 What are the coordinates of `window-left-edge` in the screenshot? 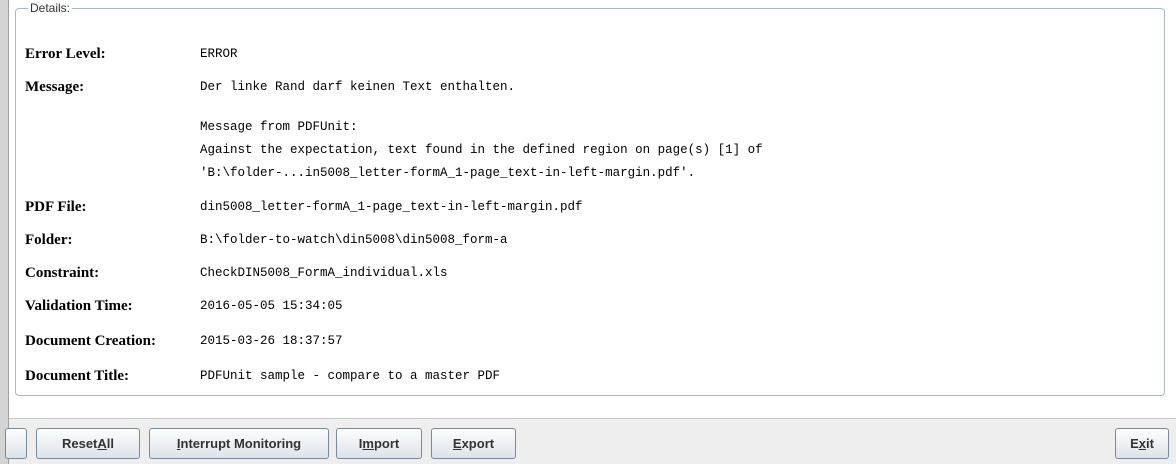 It's located at (4, 232).